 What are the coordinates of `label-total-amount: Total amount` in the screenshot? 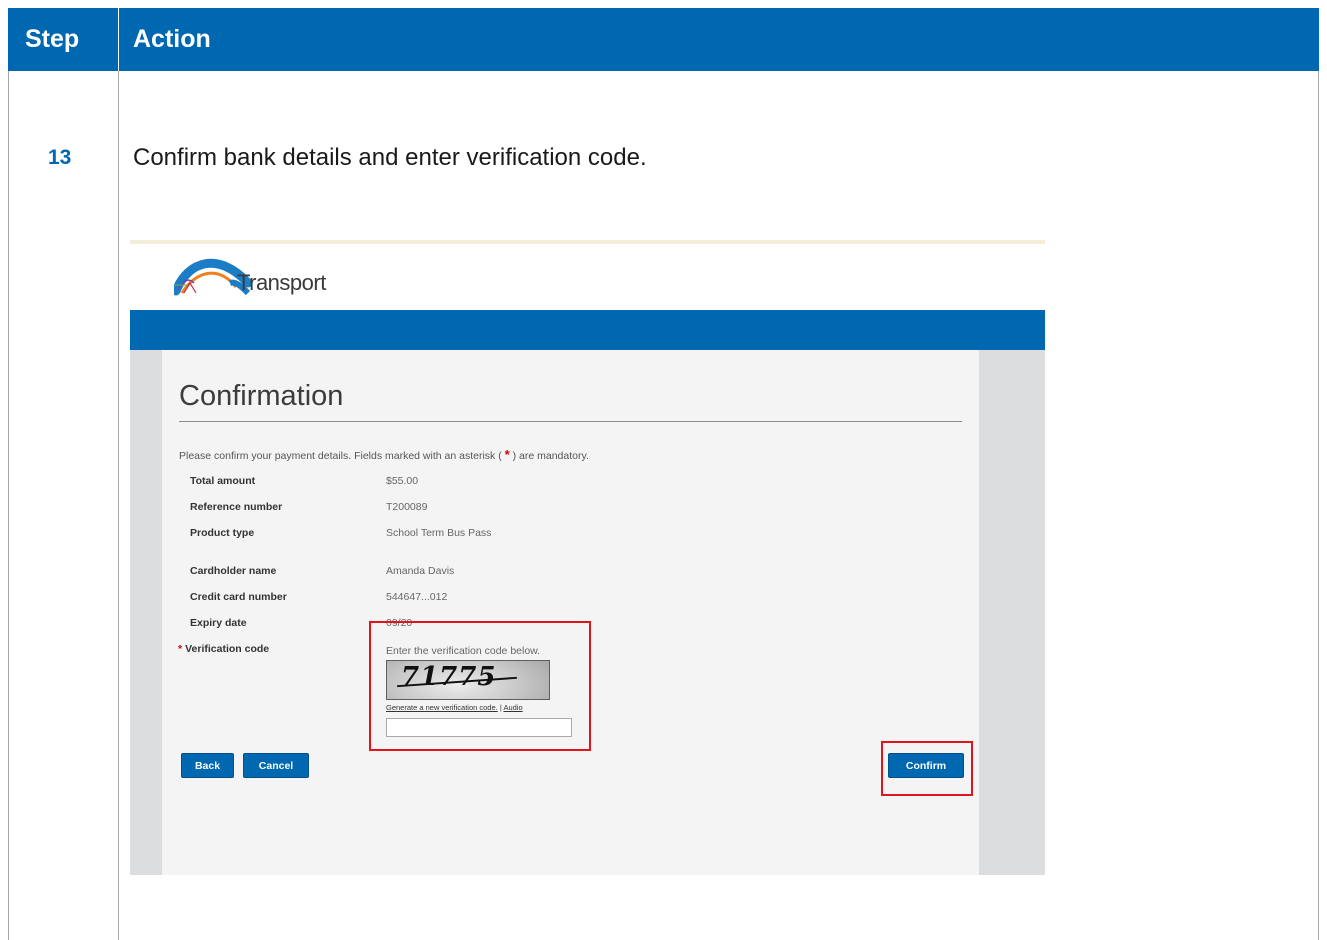 It's located at (223, 481).